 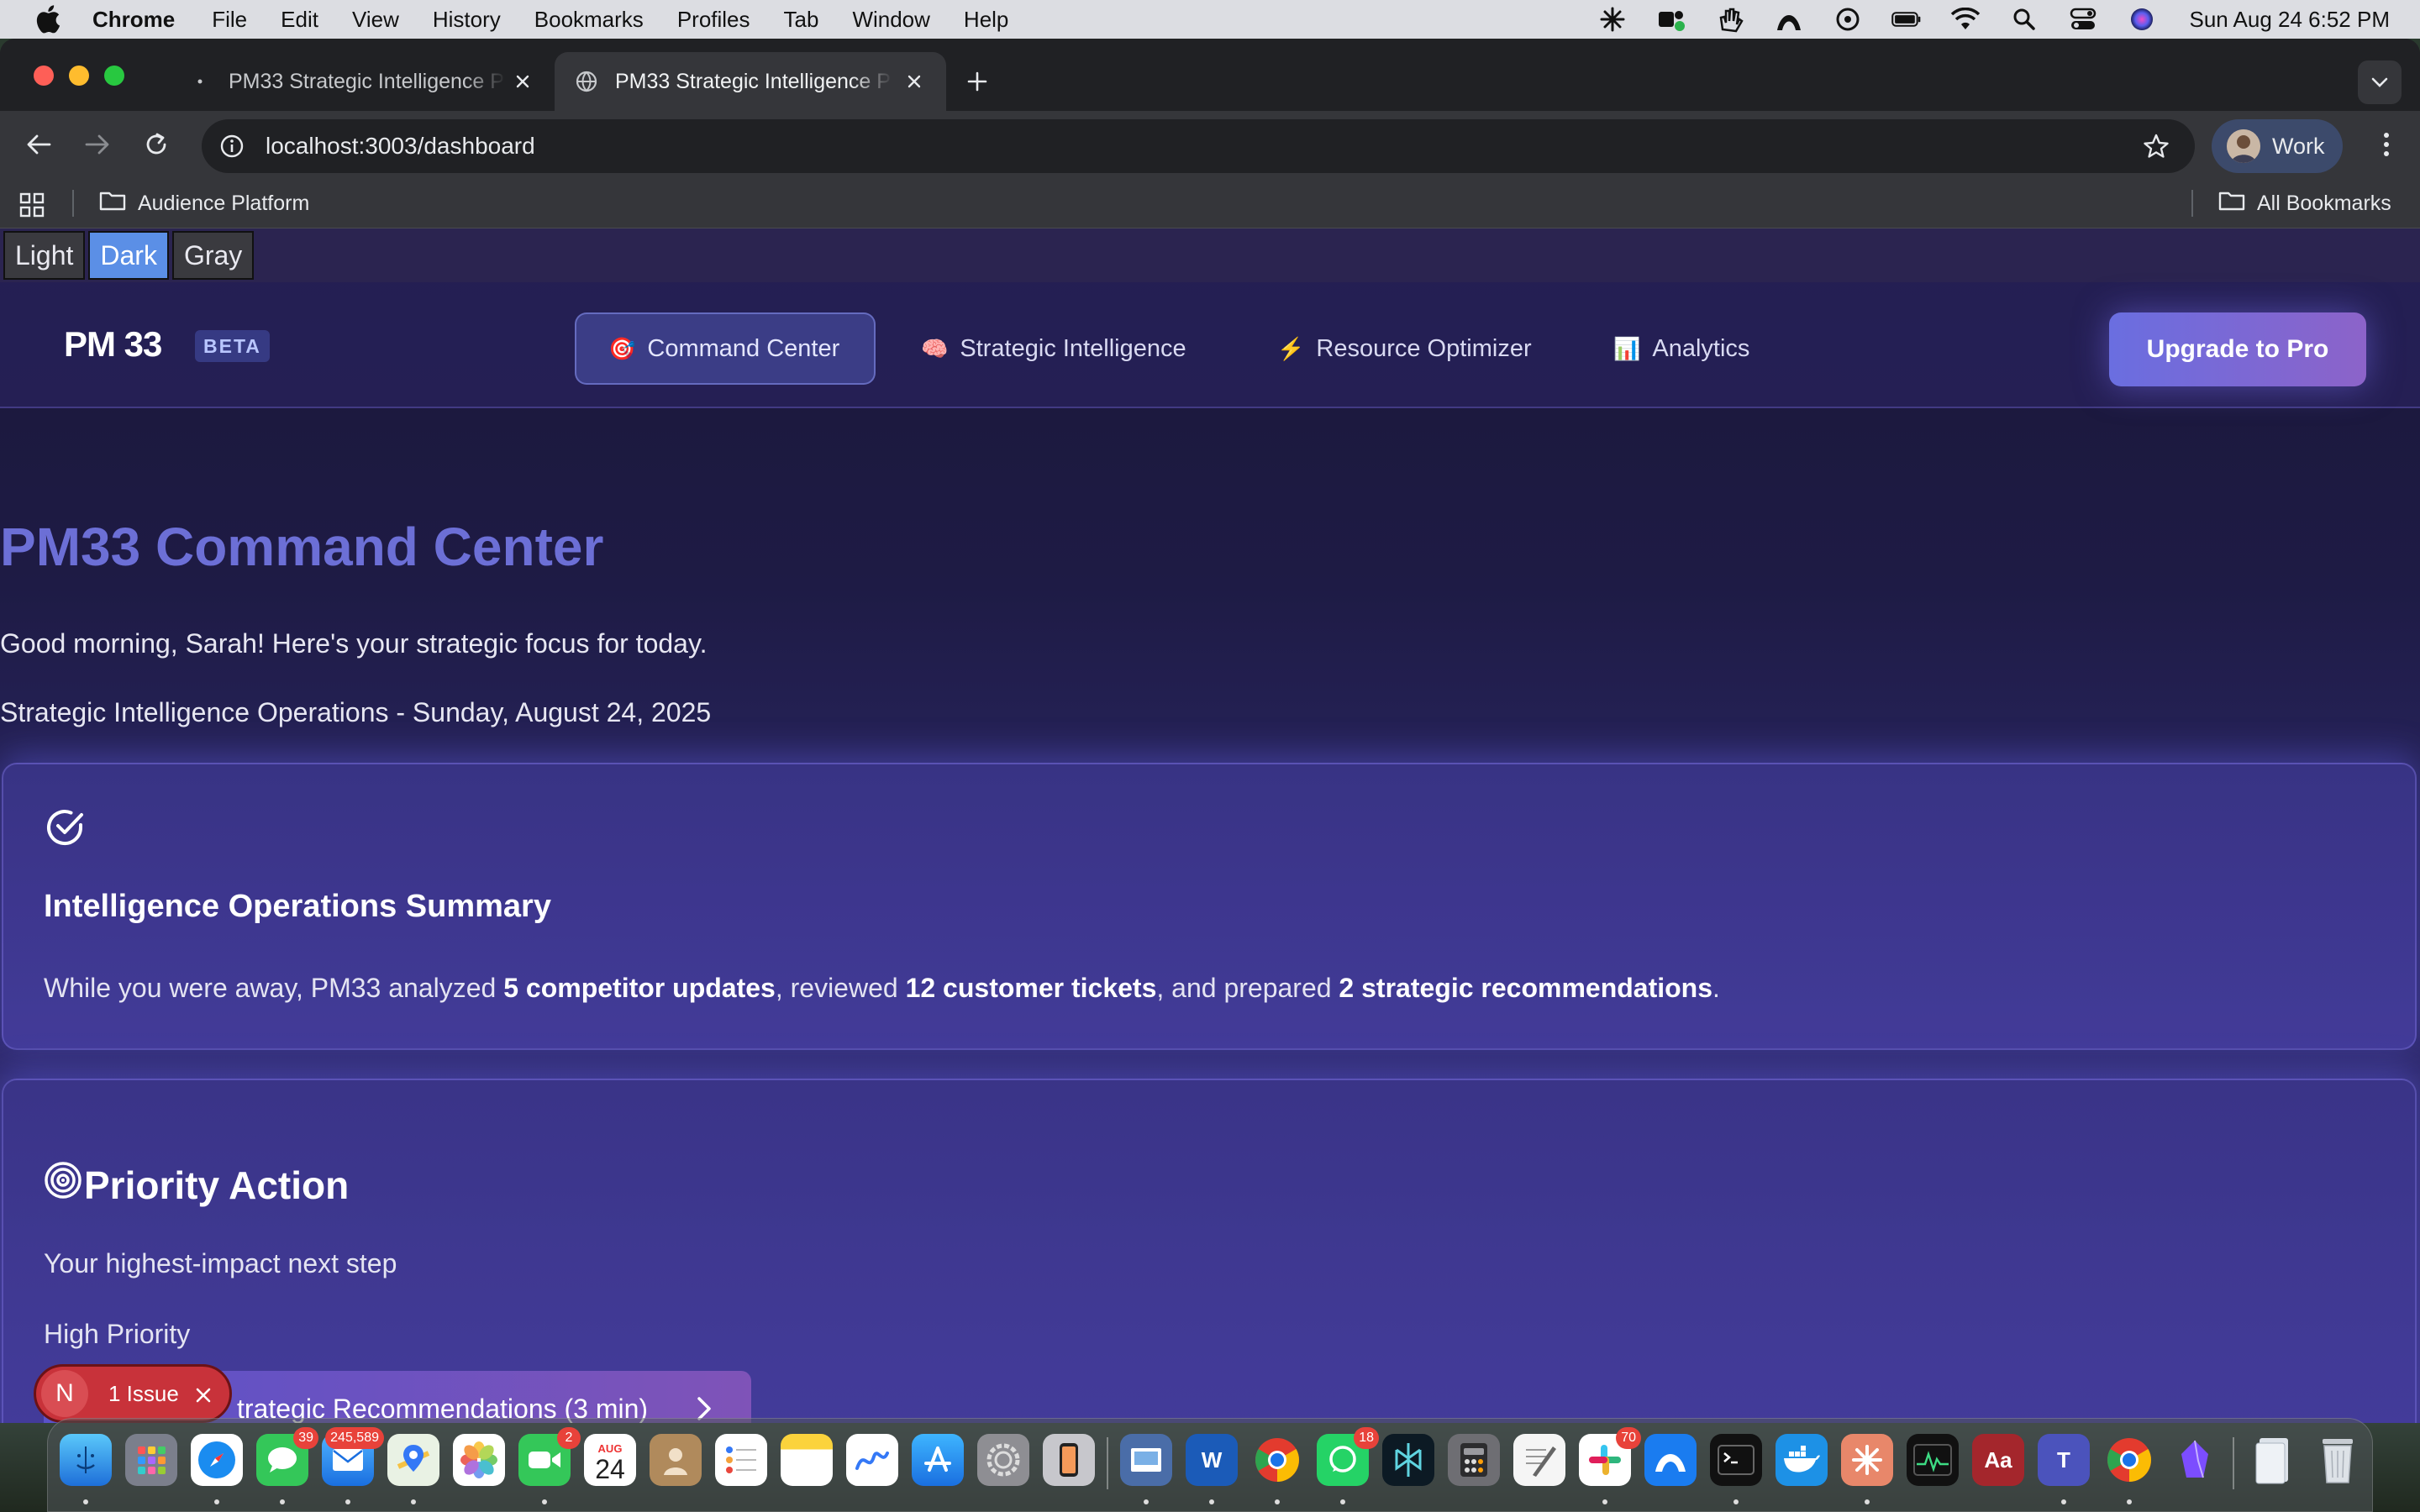 What do you see at coordinates (1348, 1456) in the screenshot?
I see `whatsapp-icon: 18` at bounding box center [1348, 1456].